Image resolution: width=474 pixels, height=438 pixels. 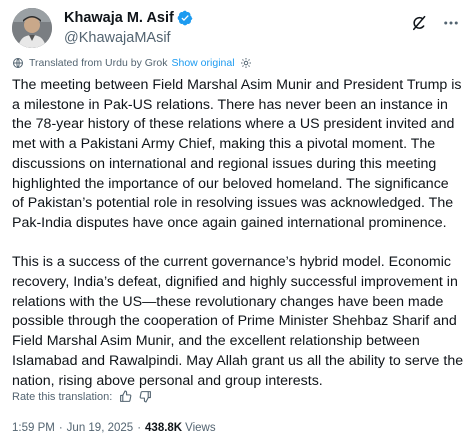 I want to click on grok-icon, so click(x=419, y=23).